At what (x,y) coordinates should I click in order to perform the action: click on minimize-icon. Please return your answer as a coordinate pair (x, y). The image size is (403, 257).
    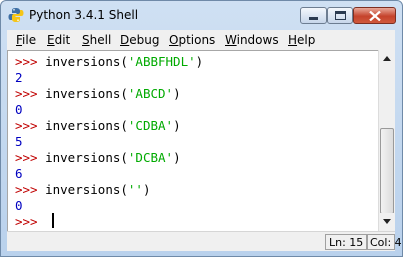
    Looking at the image, I should click on (313, 18).